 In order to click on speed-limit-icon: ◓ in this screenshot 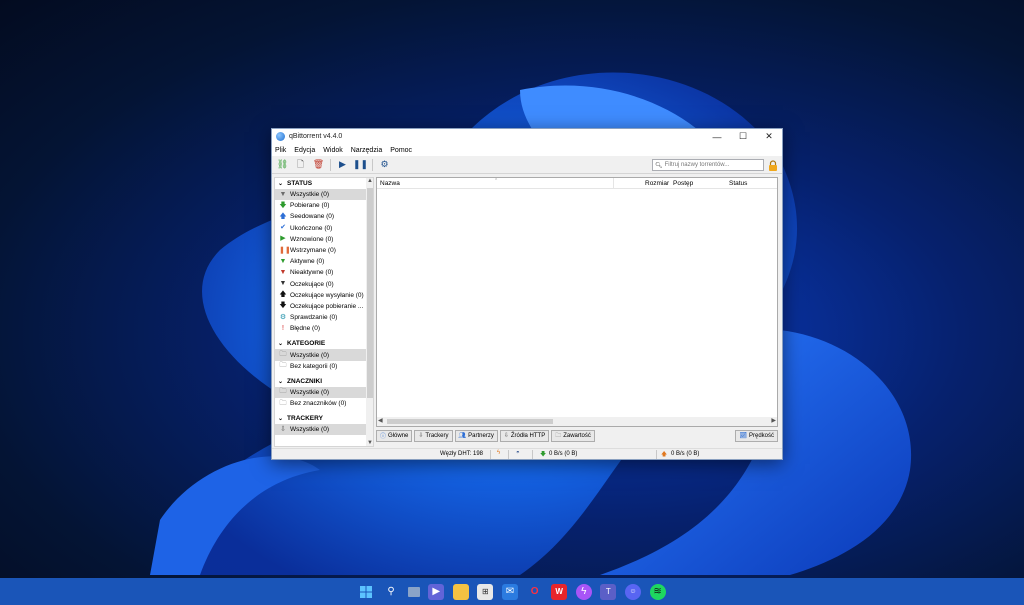, I will do `click(518, 453)`.